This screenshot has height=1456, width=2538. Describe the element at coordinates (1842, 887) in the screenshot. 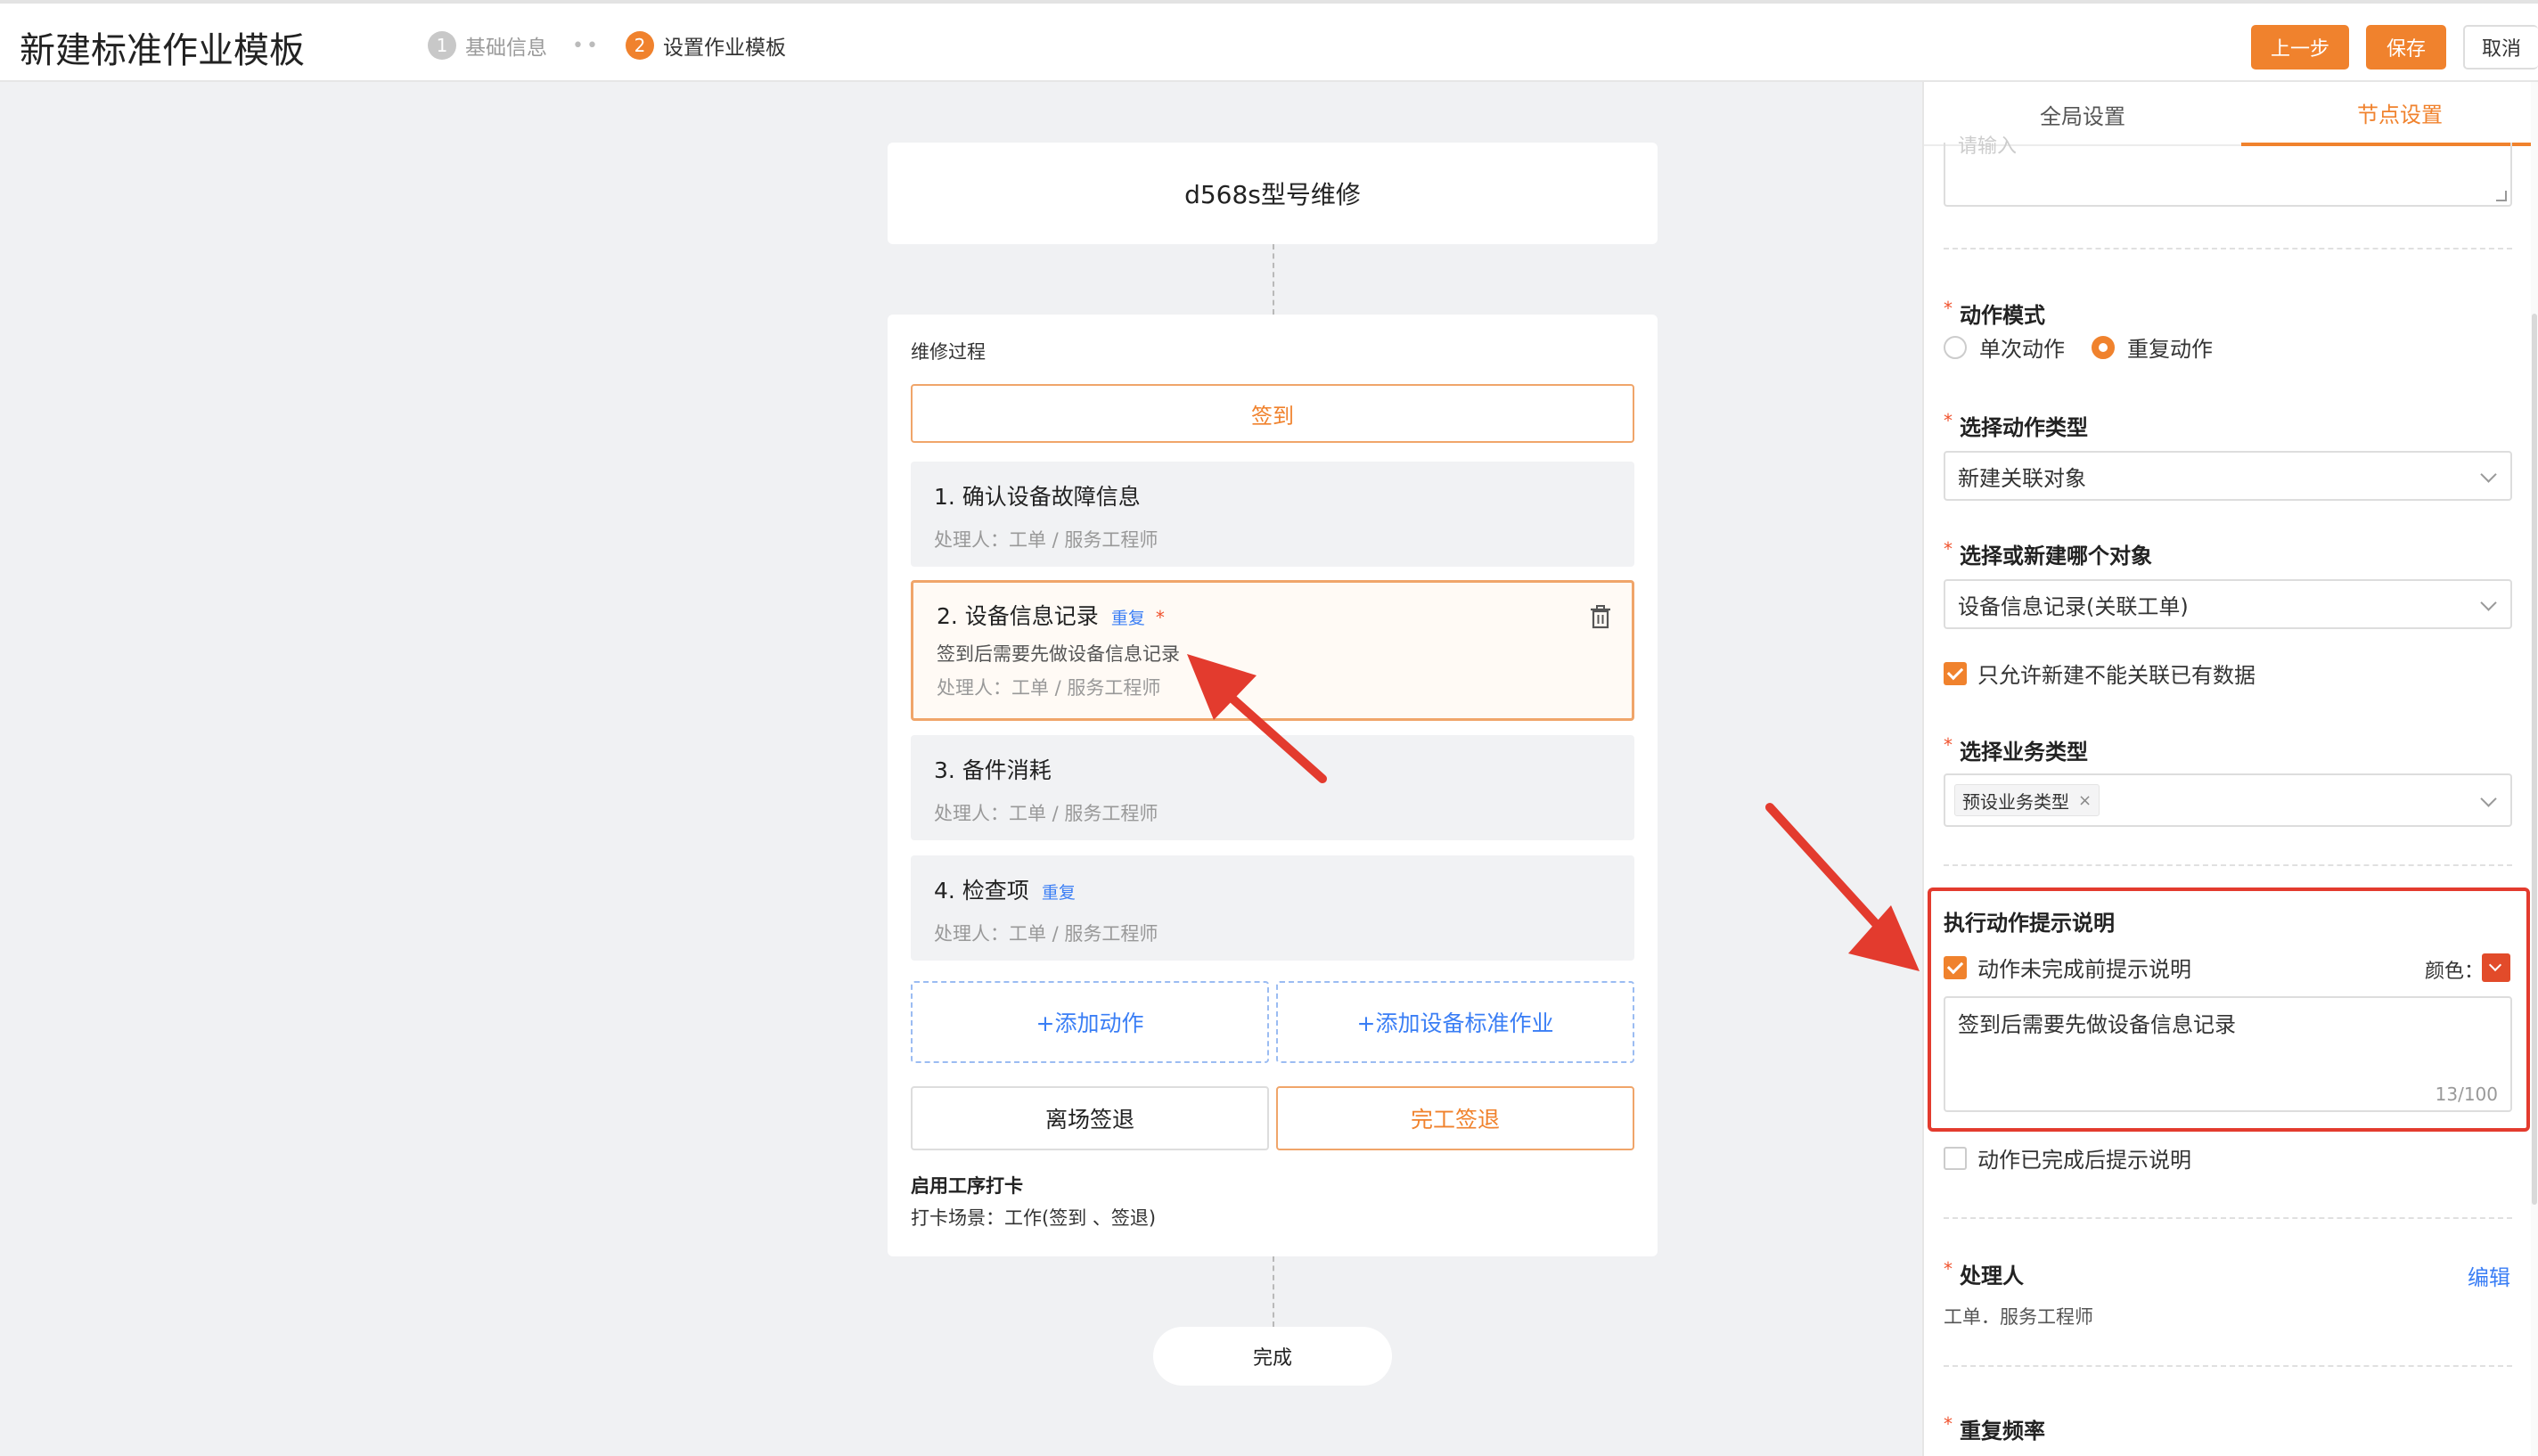

I see `arrow-to-hint-box` at that location.